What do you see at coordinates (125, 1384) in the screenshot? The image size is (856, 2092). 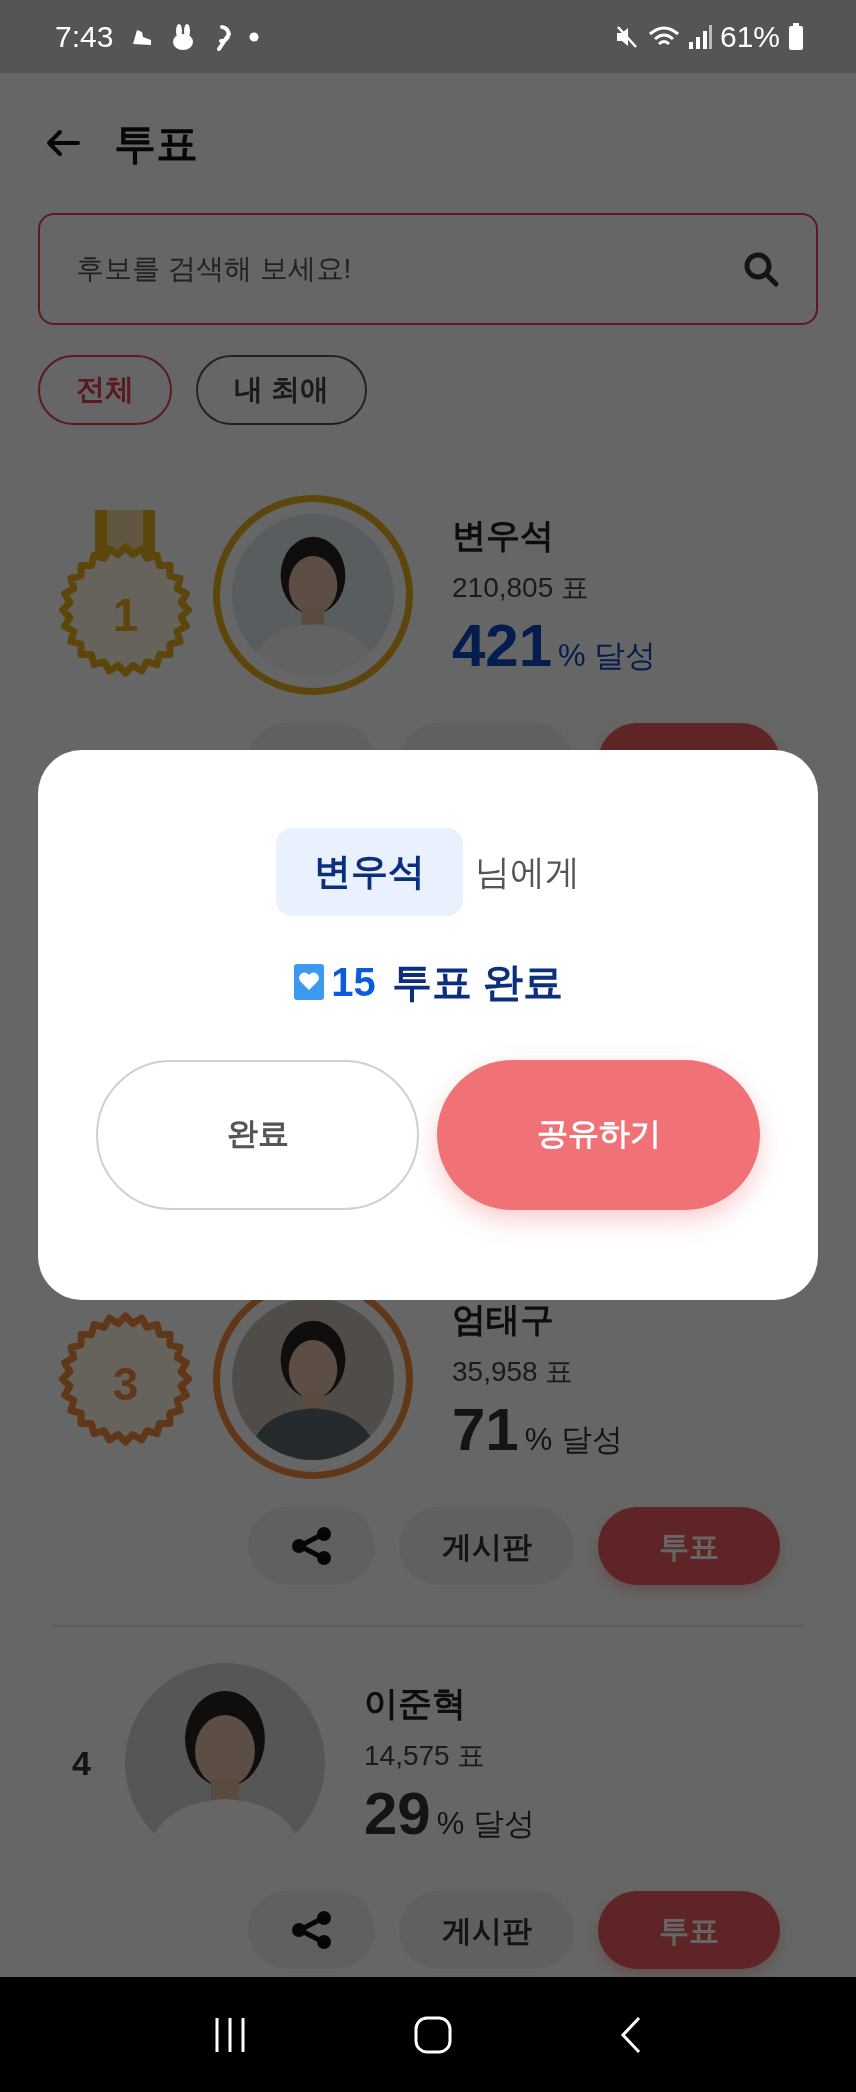 I see `rank-number: 3` at bounding box center [125, 1384].